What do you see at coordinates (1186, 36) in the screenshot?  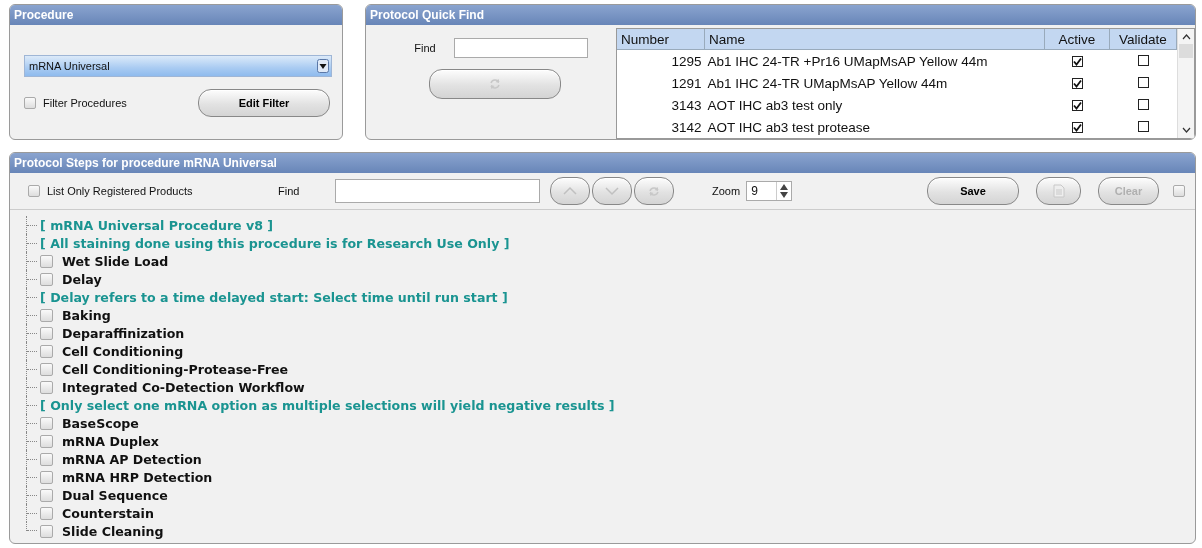 I see `scroll-up-icon` at bounding box center [1186, 36].